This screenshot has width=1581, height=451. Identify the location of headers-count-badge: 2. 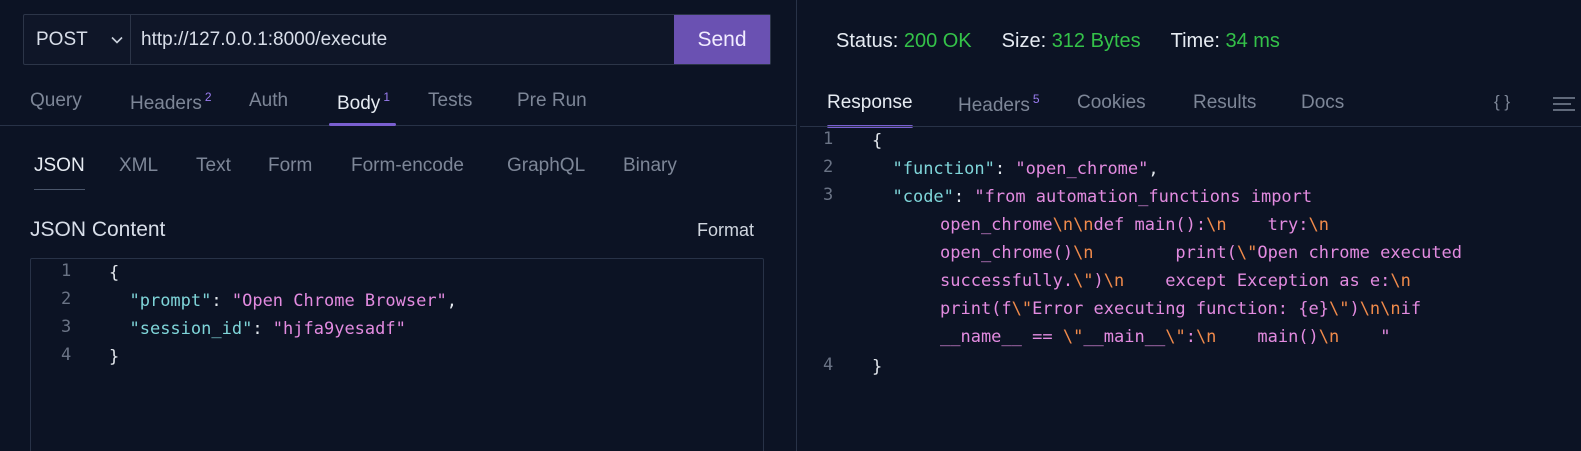
(208, 97).